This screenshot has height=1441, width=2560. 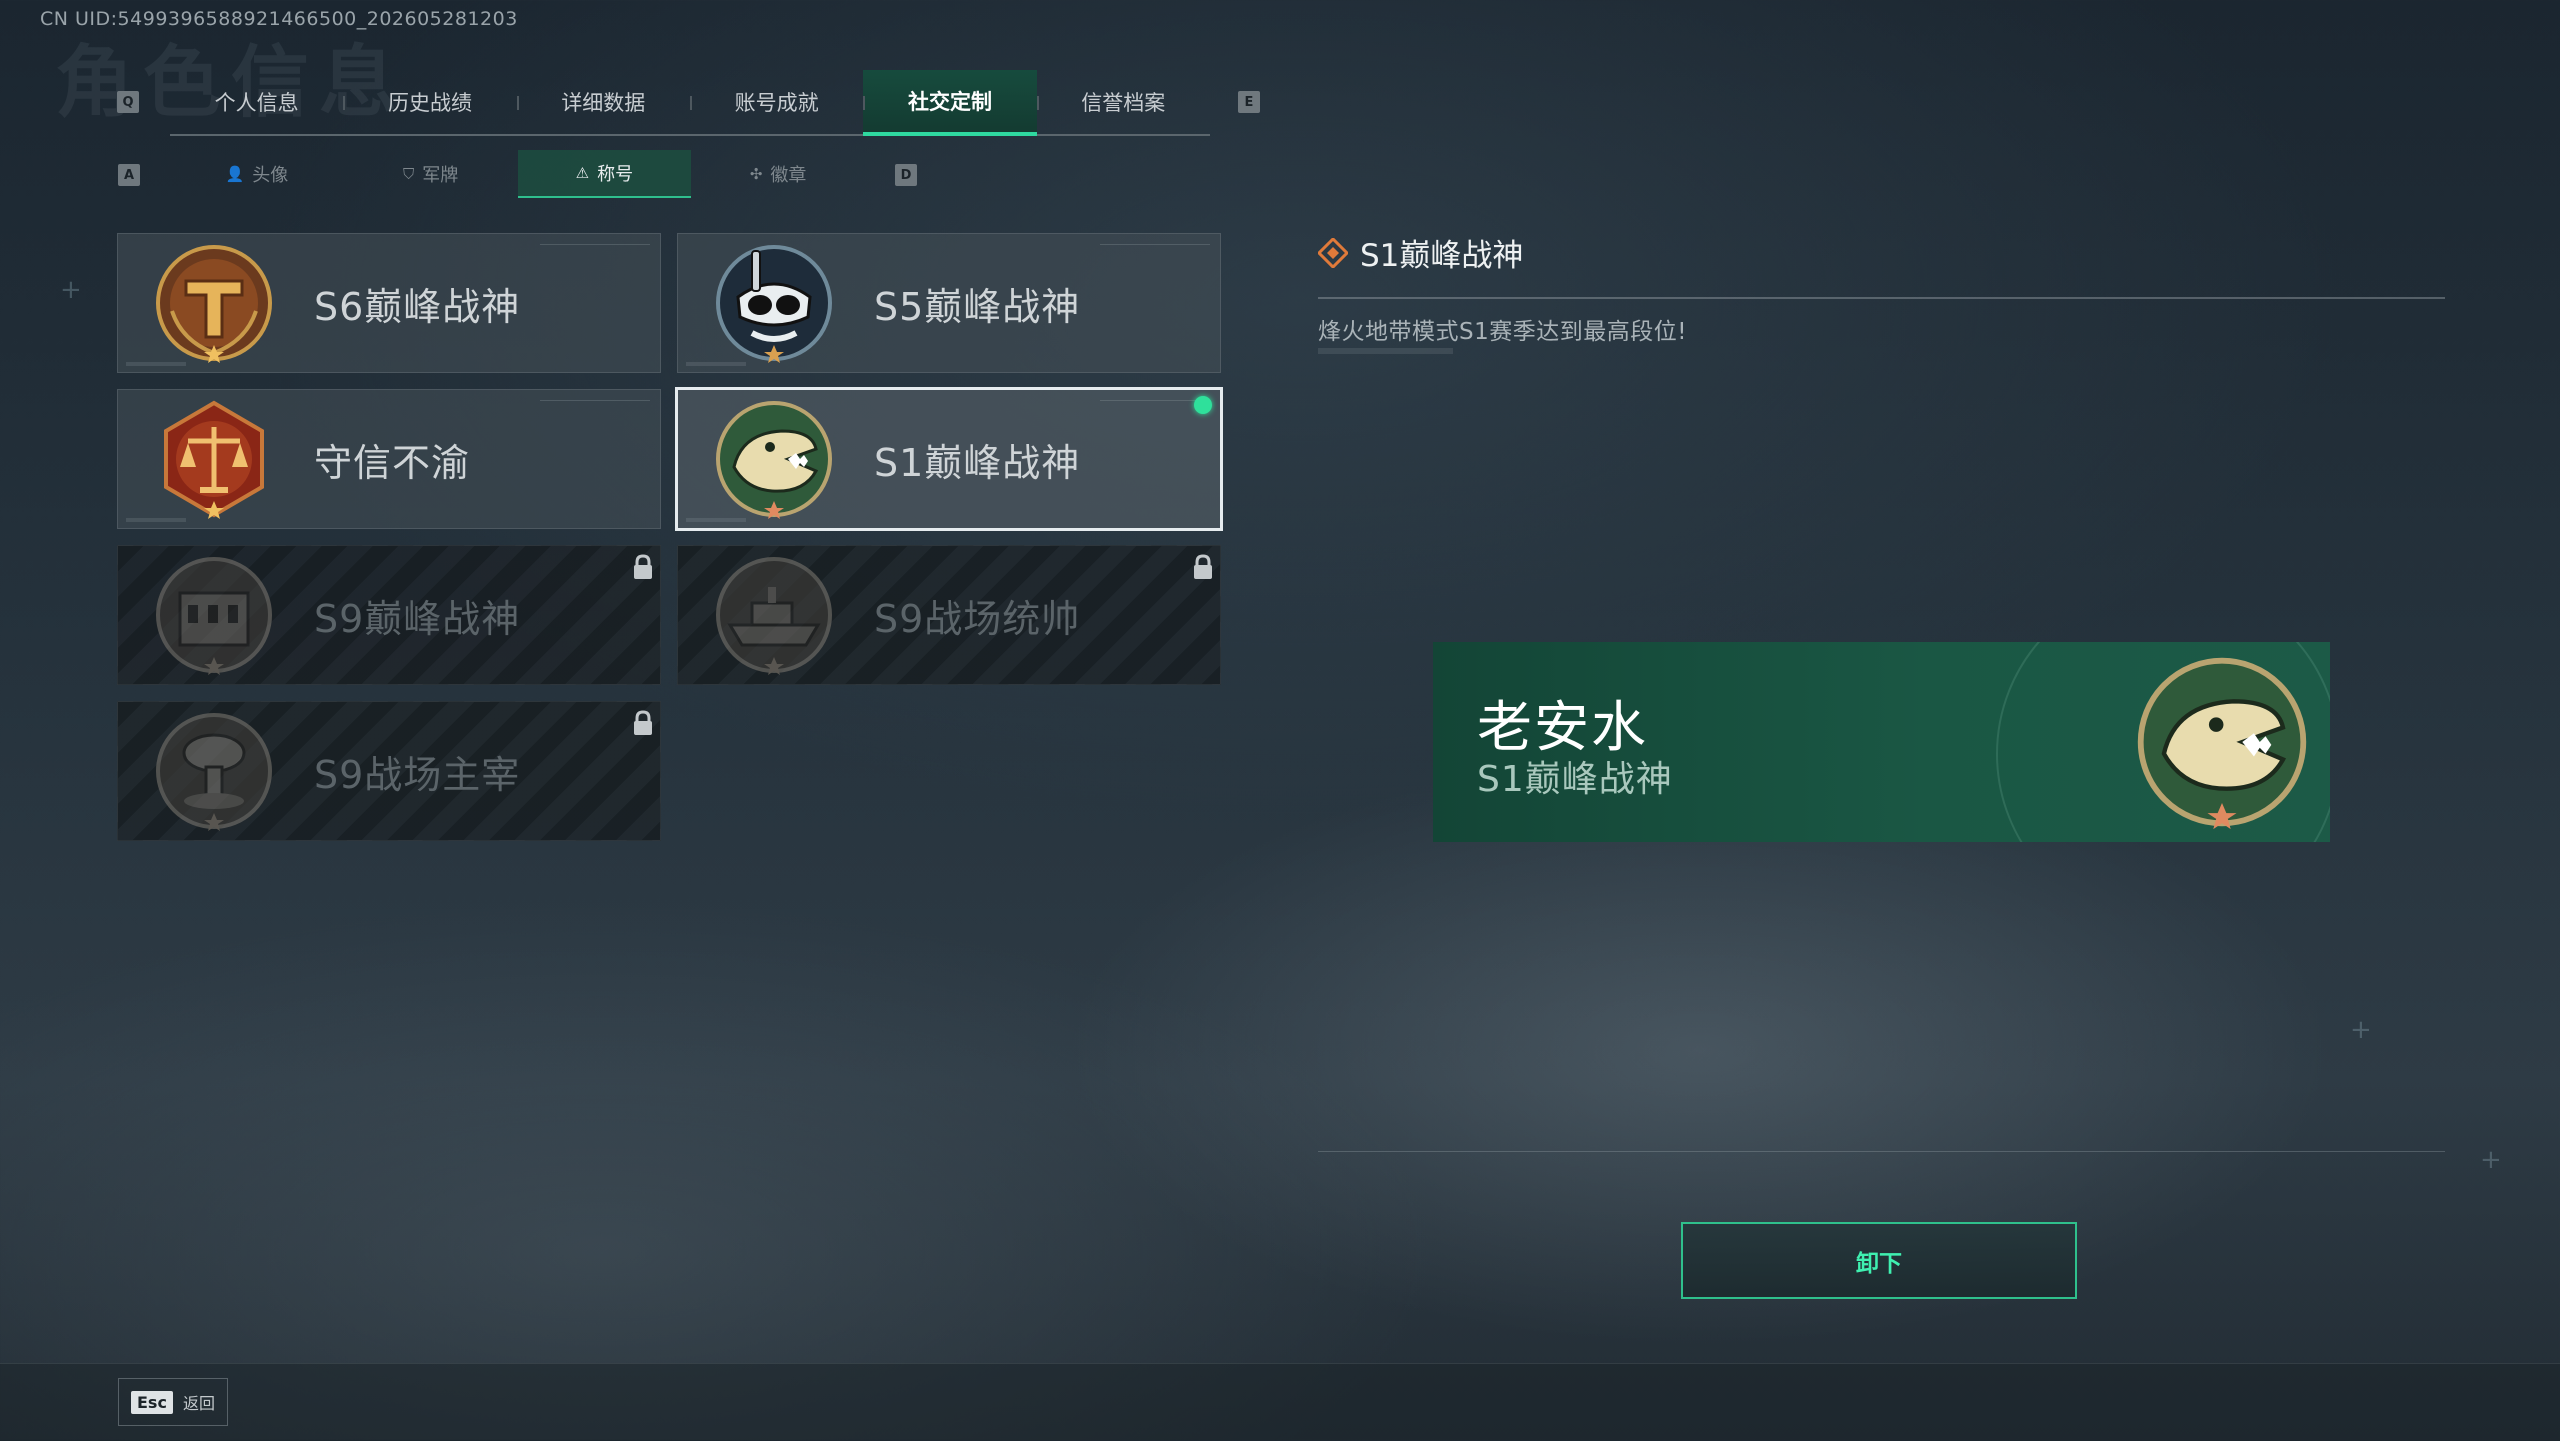 I want to click on scales-emblem-icon, so click(x=214, y=459).